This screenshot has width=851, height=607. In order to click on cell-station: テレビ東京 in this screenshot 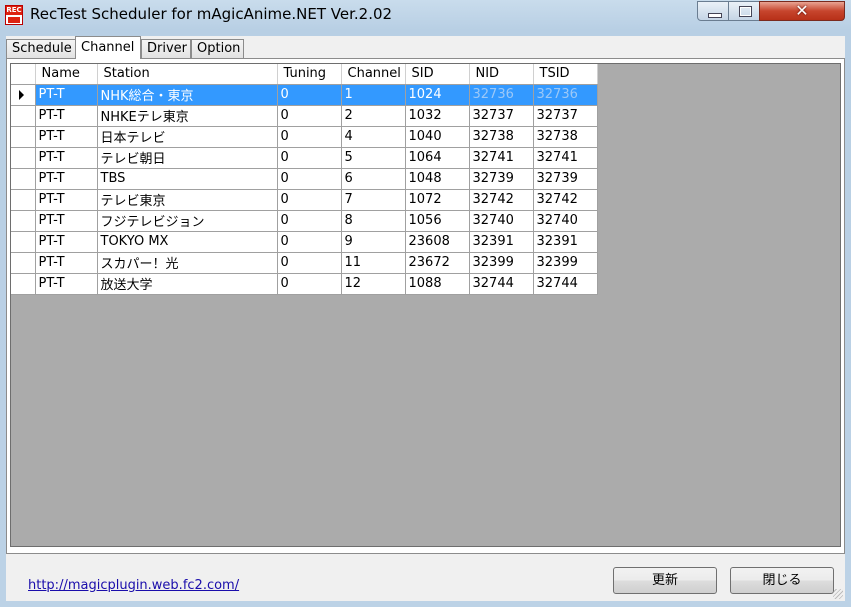, I will do `click(187, 200)`.